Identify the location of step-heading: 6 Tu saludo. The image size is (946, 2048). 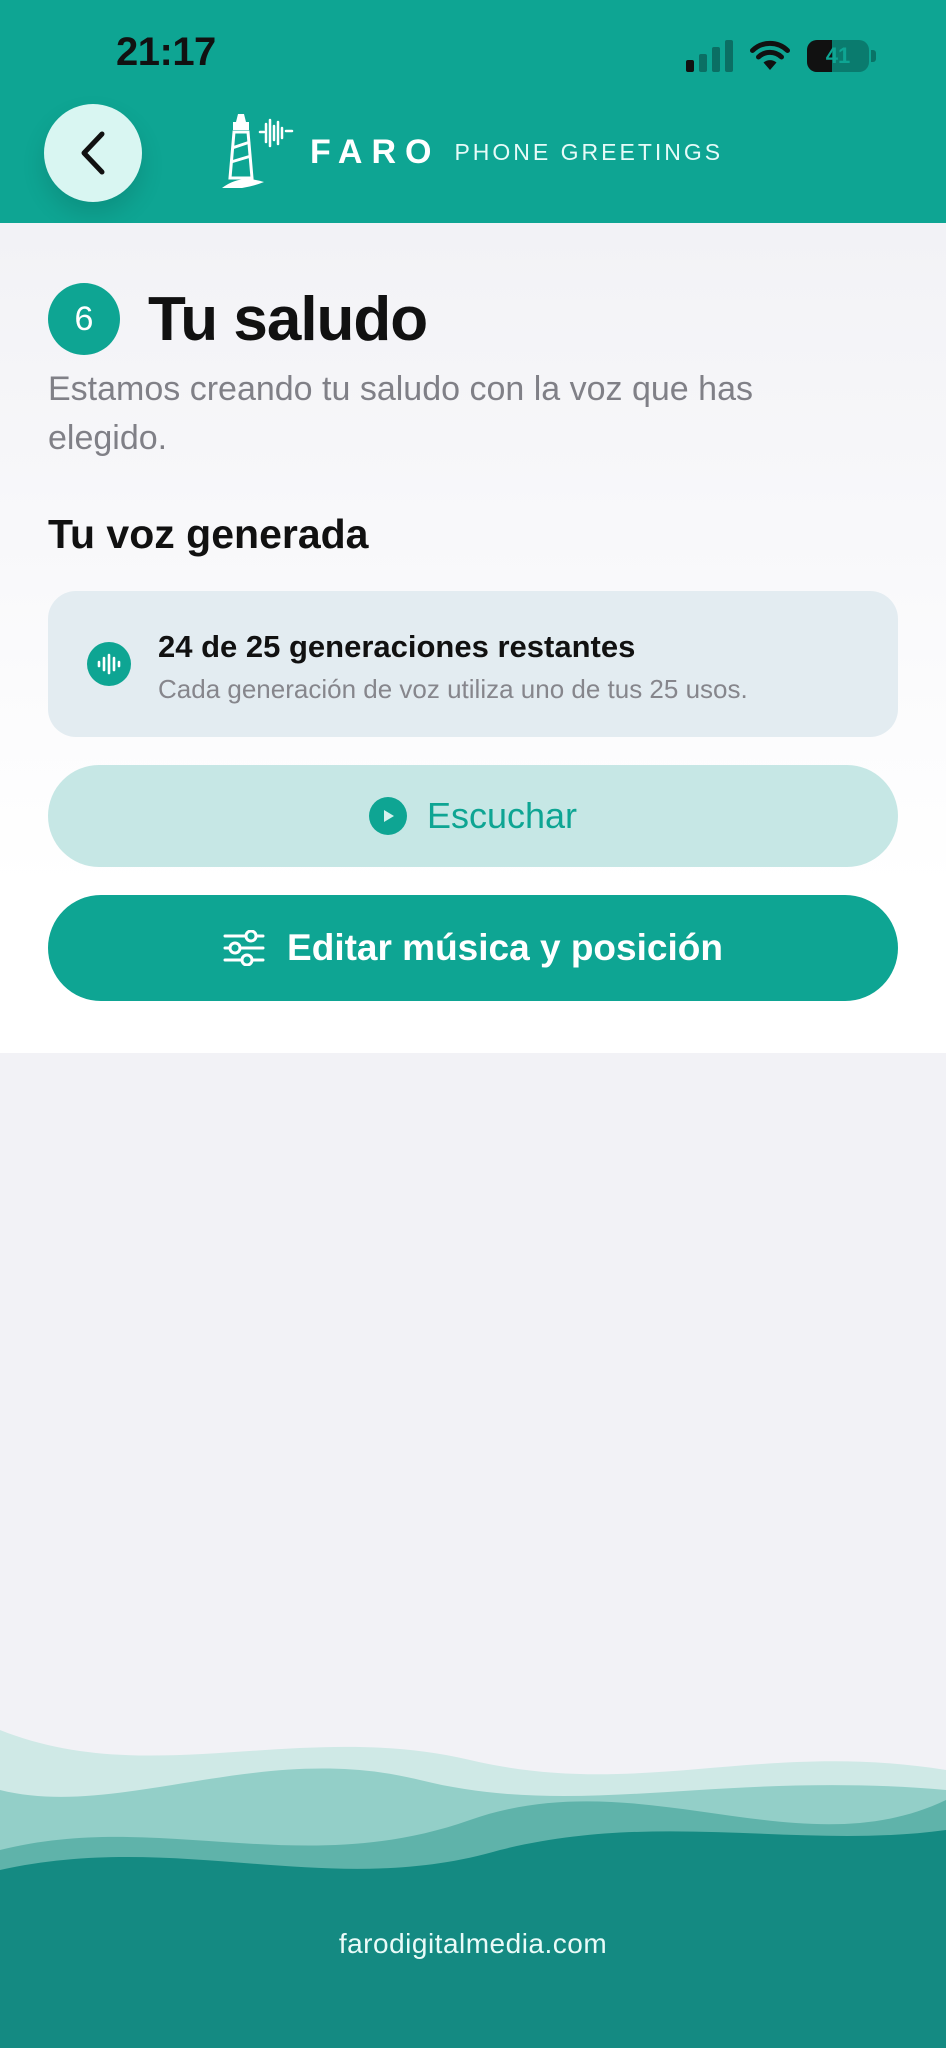
(238, 319).